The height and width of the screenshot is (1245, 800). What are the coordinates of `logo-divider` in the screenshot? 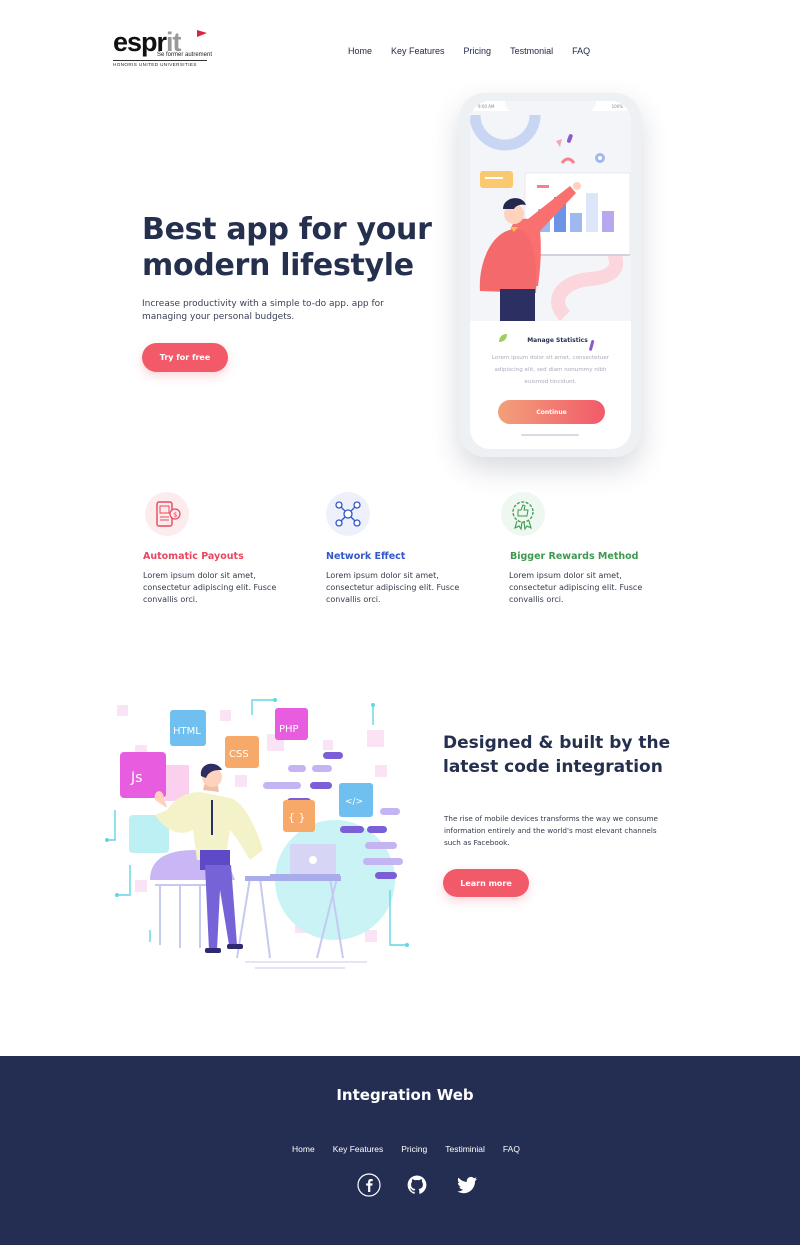 It's located at (160, 60).